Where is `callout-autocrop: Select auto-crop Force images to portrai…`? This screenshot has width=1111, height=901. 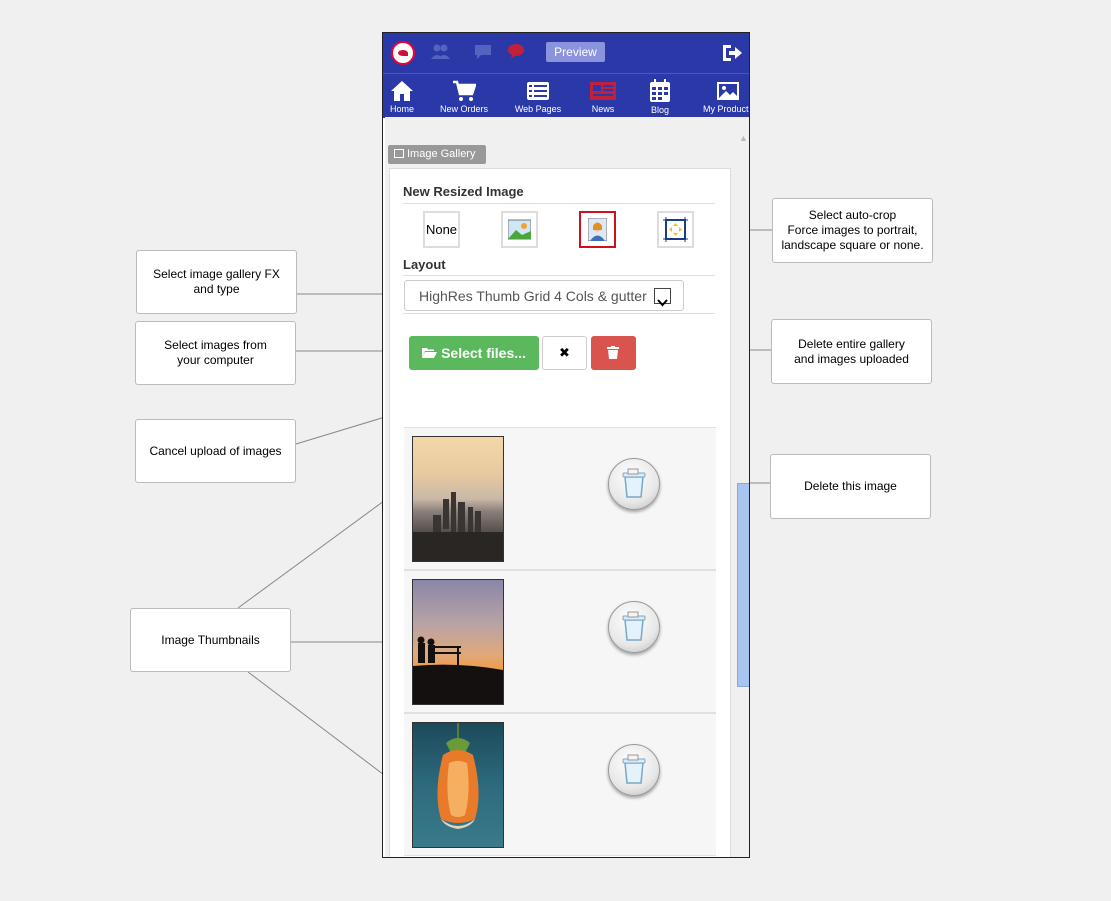 callout-autocrop: Select auto-crop Force images to portrai… is located at coordinates (852, 230).